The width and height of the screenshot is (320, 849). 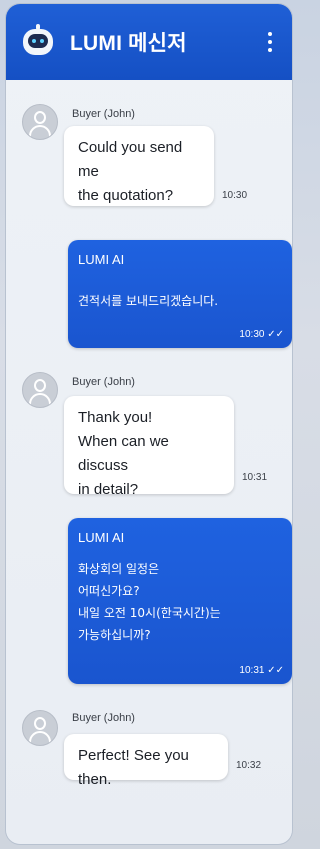 What do you see at coordinates (270, 42) in the screenshot?
I see `more-vertical-icon` at bounding box center [270, 42].